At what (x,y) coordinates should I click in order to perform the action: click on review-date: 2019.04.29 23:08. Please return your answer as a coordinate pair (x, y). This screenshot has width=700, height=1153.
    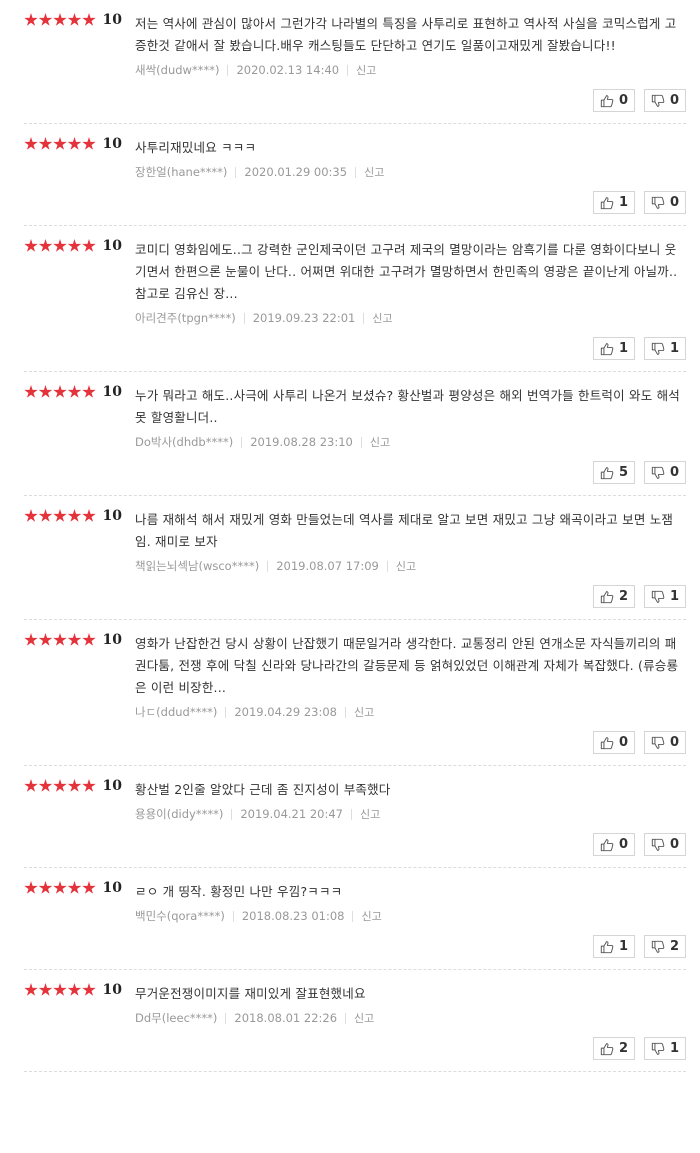
    Looking at the image, I should click on (285, 712).